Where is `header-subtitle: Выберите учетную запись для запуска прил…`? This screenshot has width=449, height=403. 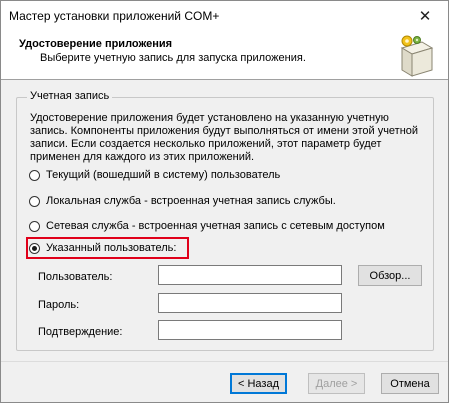
header-subtitle: Выберите учетную запись для запуска прил… is located at coordinates (173, 58).